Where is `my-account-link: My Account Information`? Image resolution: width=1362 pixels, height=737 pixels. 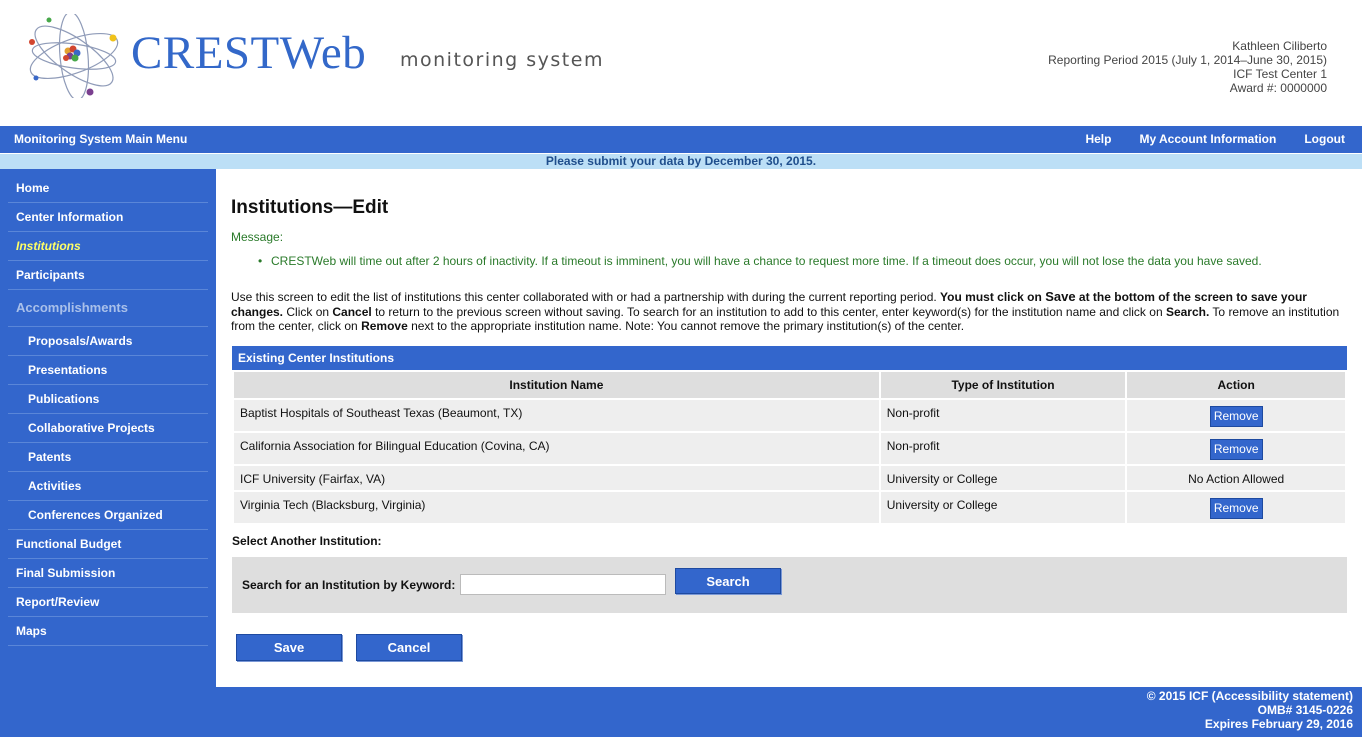 my-account-link: My Account Information is located at coordinates (1207, 139).